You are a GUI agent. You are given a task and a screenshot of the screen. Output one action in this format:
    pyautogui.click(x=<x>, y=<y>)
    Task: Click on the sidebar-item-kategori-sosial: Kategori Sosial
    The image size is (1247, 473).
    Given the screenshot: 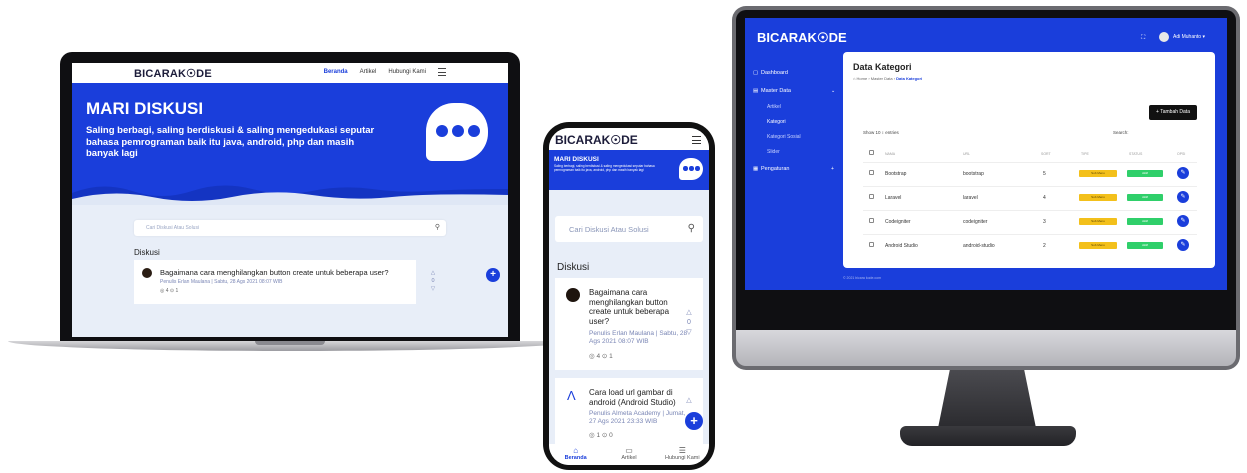 What is the action you would take?
    pyautogui.click(x=784, y=137)
    